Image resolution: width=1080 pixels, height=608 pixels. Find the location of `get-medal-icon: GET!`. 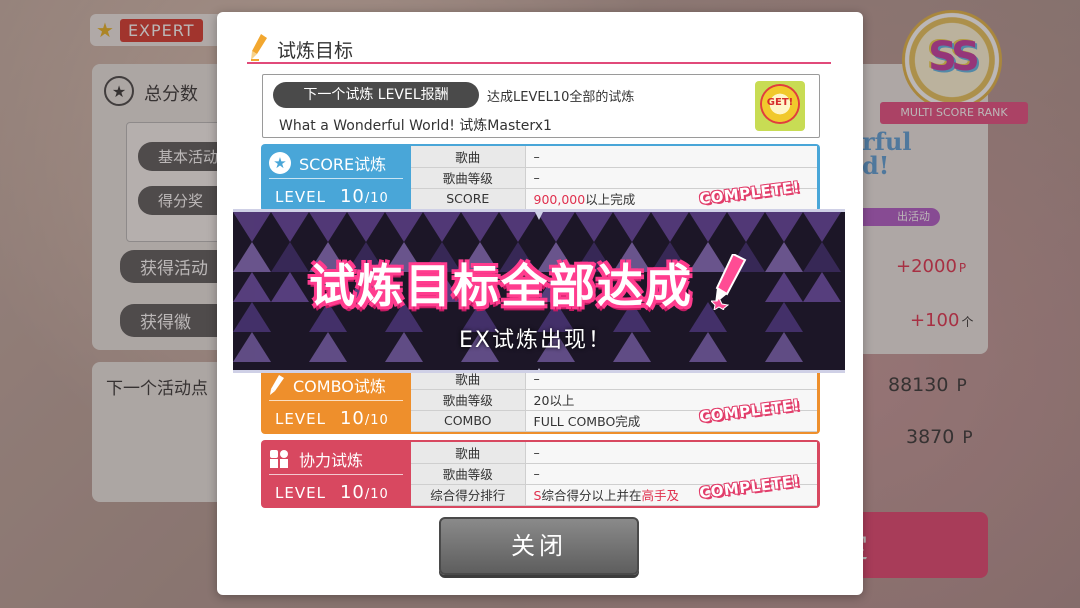

get-medal-icon: GET! is located at coordinates (780, 106).